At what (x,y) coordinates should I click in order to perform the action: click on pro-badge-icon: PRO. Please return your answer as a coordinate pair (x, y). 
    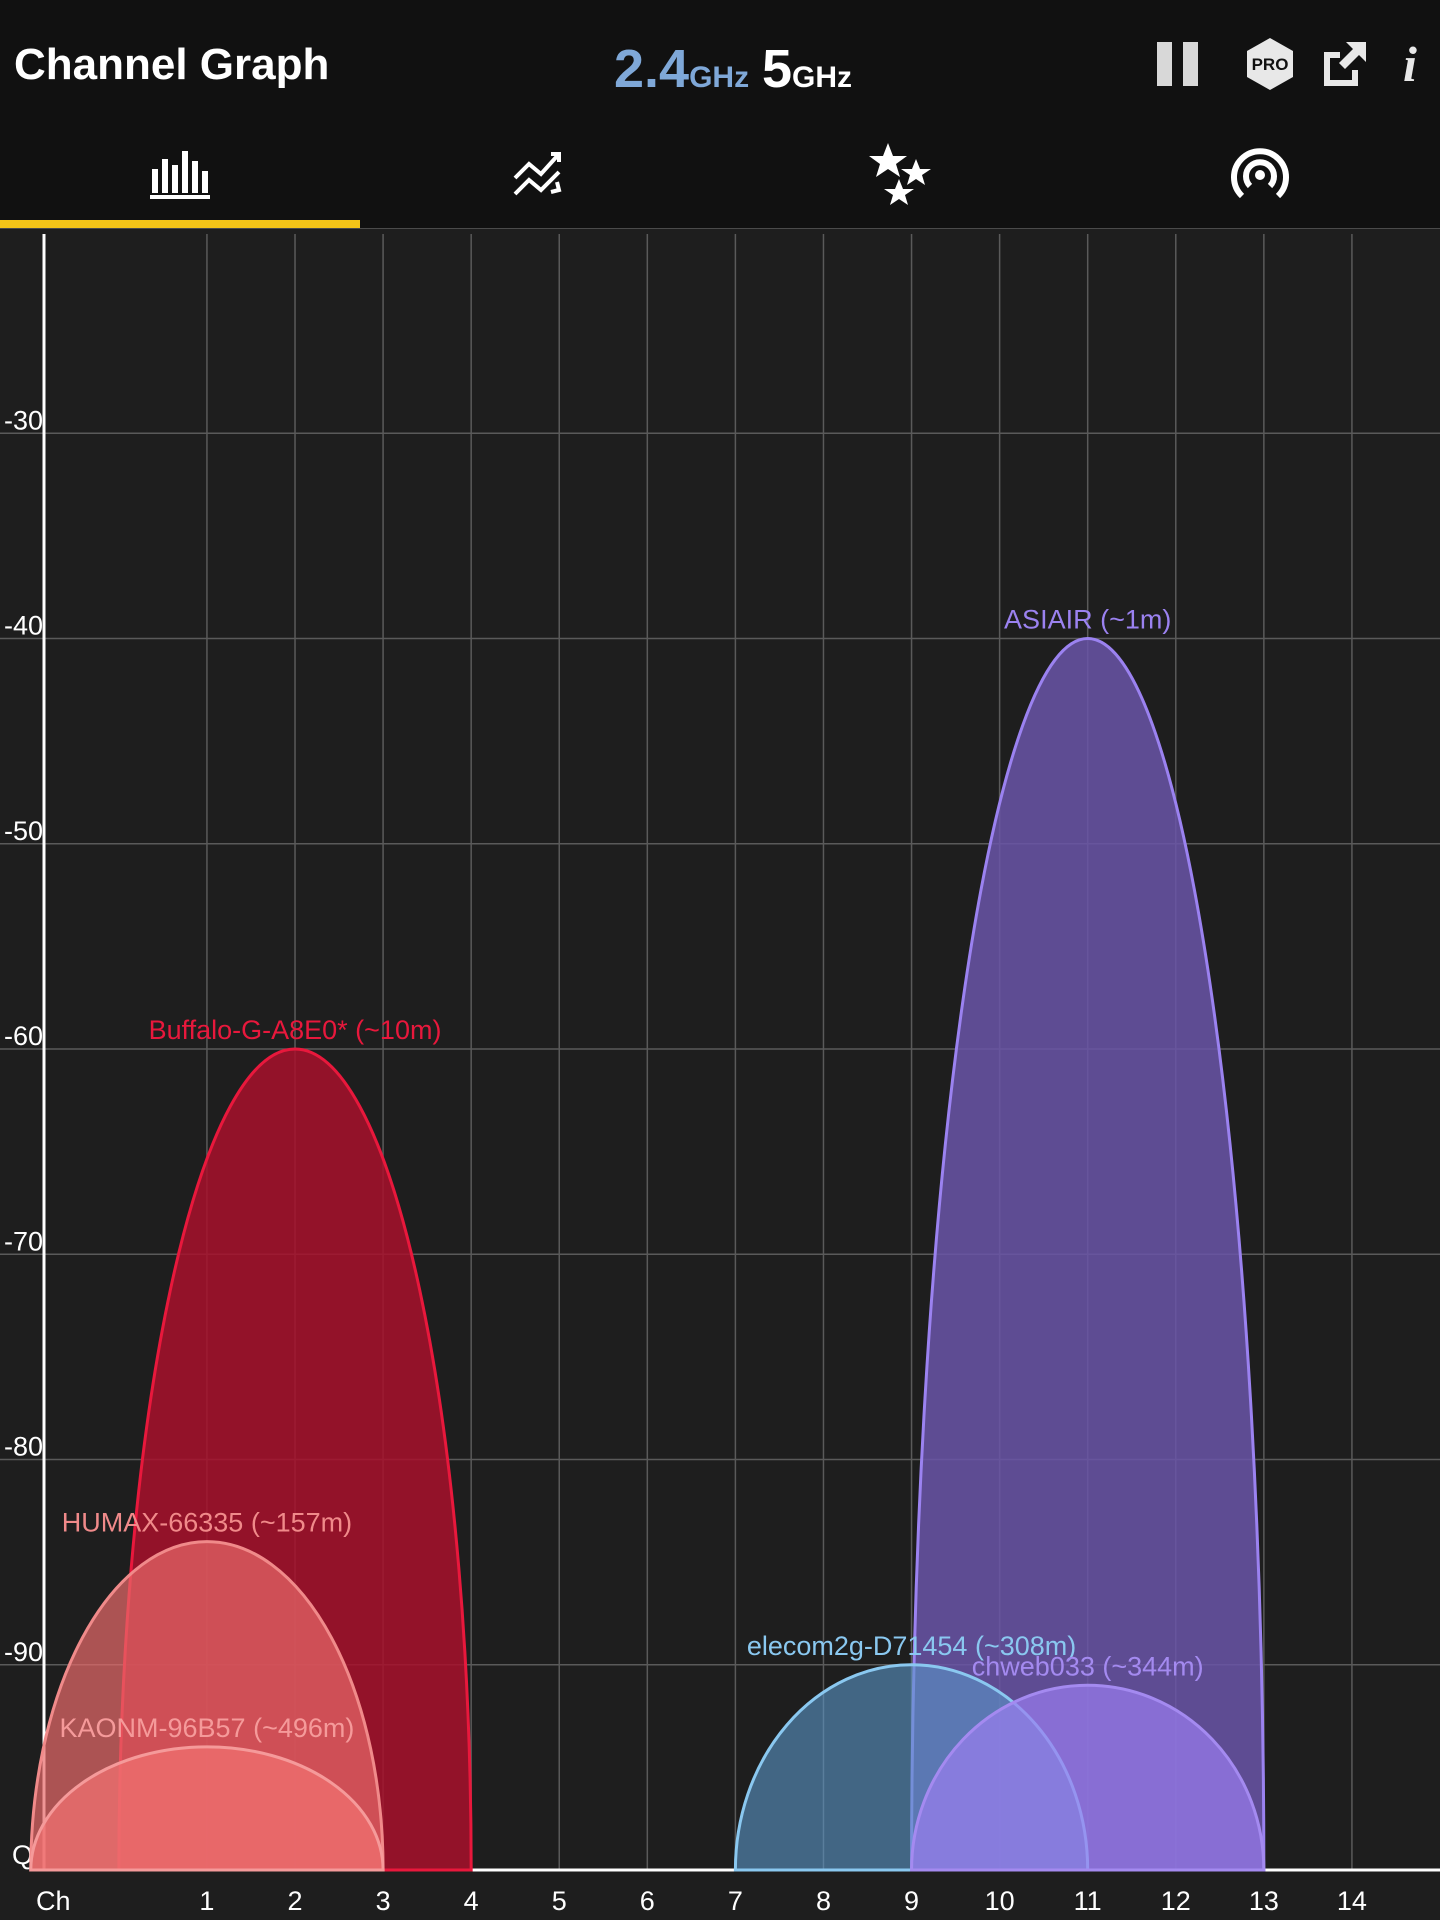
    Looking at the image, I should click on (1270, 64).